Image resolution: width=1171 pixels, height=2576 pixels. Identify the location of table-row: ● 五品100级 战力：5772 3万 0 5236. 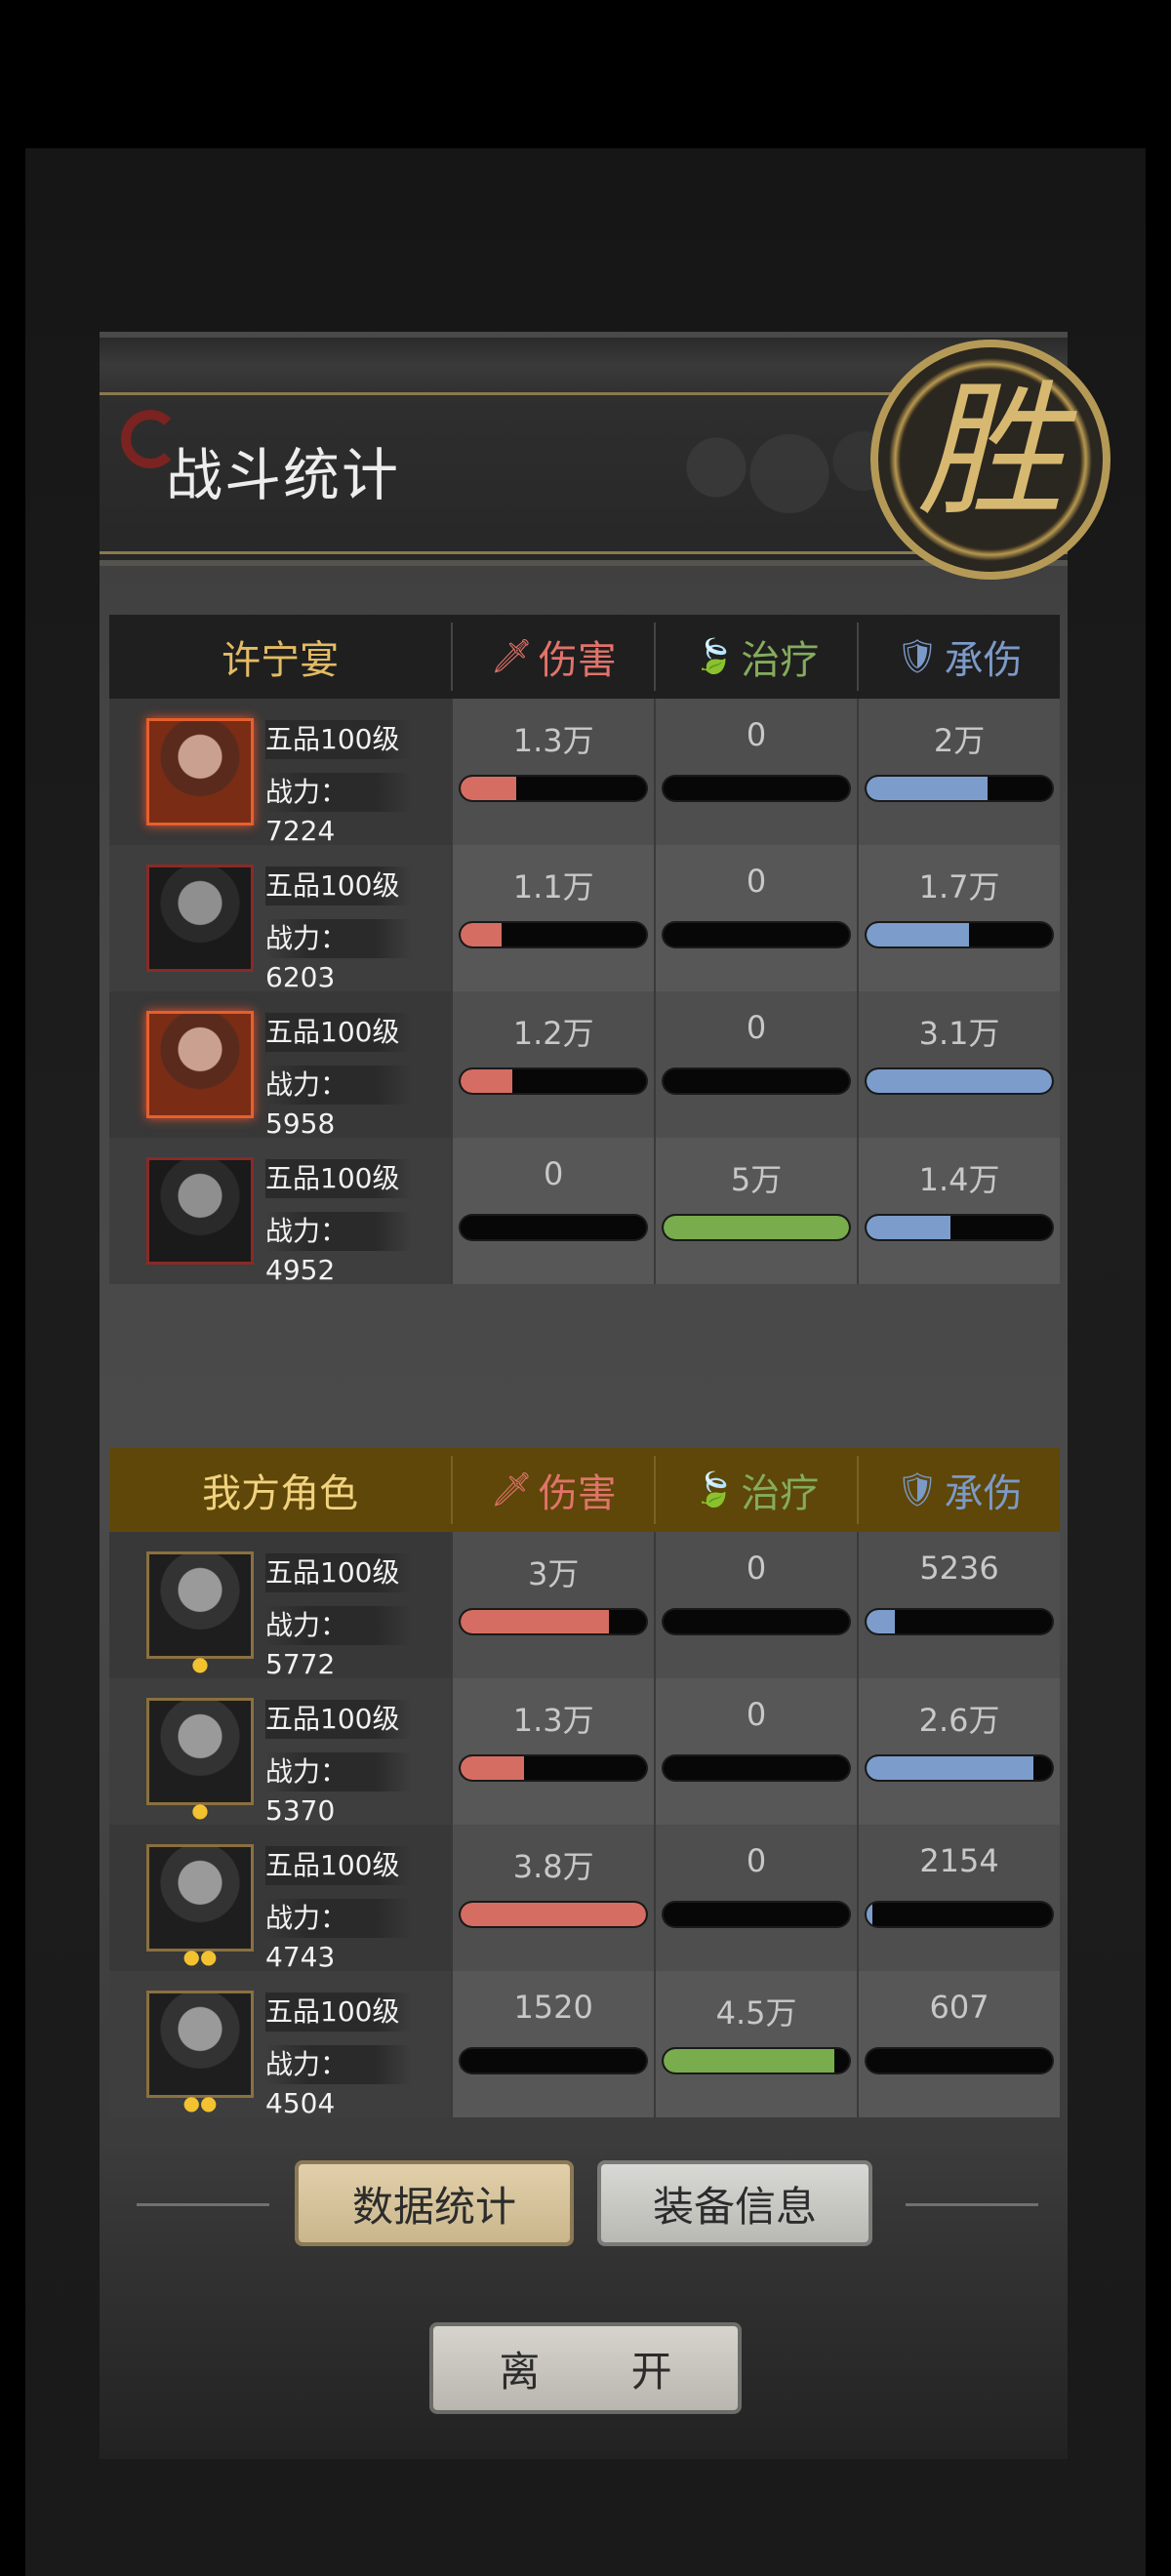
(584, 1606).